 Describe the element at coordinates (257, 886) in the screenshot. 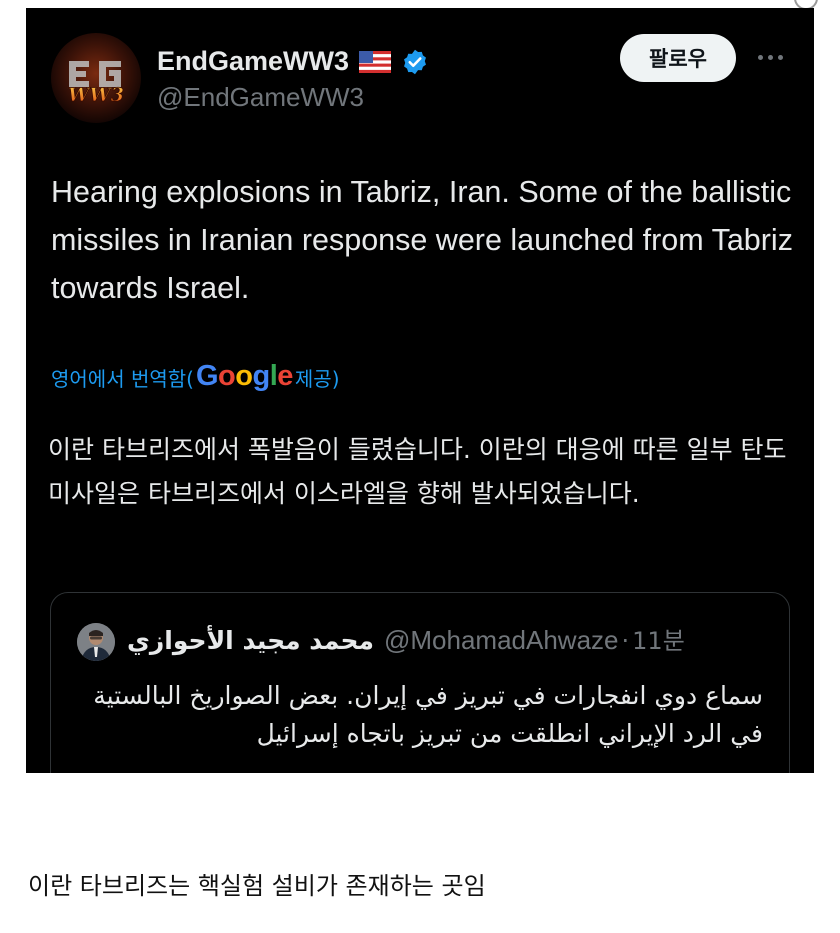

I see `post-caption: 이란 타브리즈는 핵실험 설비가 존재하는 곳임` at that location.